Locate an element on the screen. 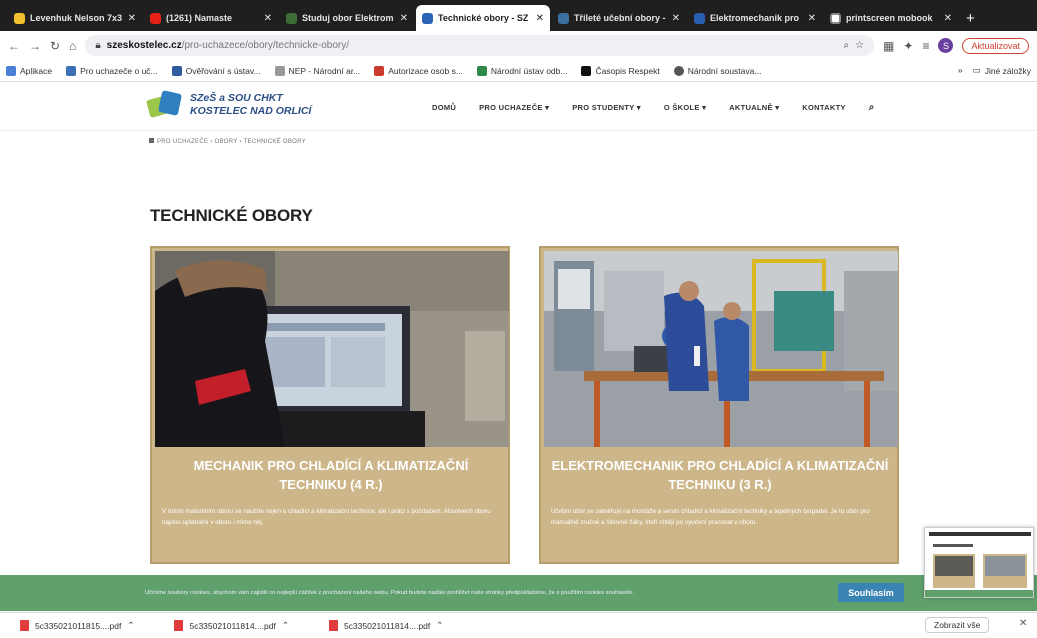  download-item: 5c335021011815....pdf ⌃ is located at coordinates (77, 625).